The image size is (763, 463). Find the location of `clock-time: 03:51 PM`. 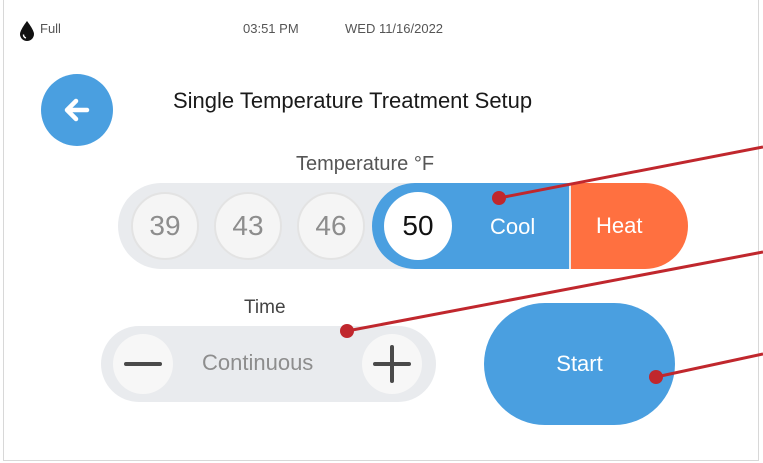

clock-time: 03:51 PM is located at coordinates (271, 28).